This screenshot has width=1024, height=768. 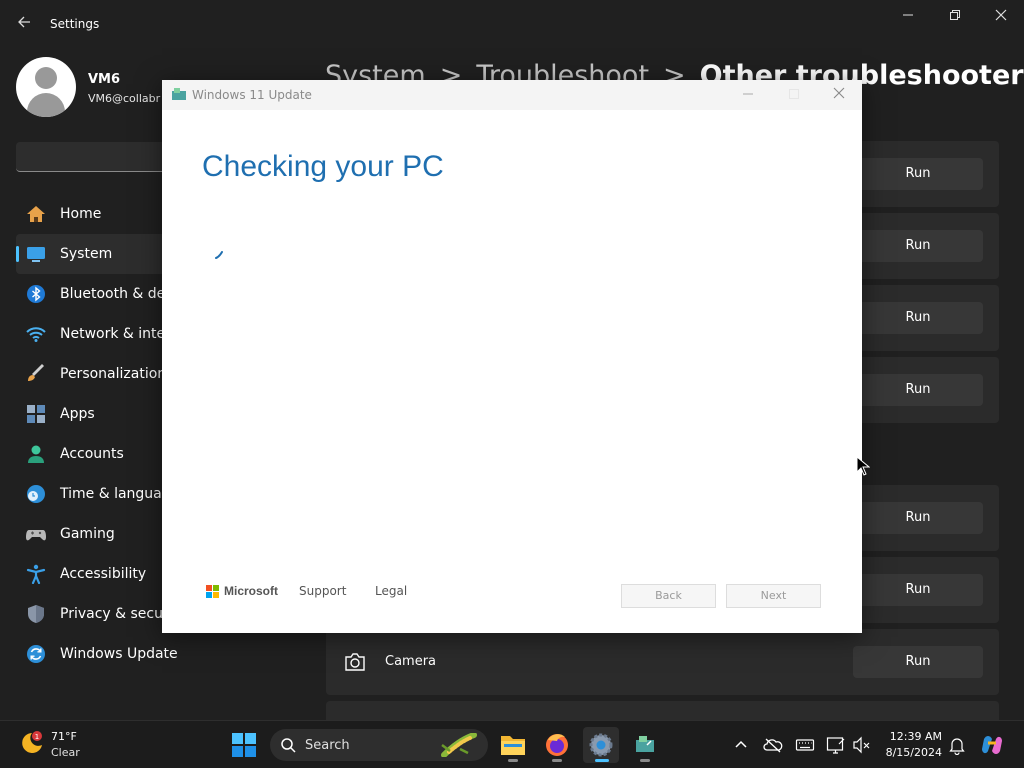 What do you see at coordinates (459, 745) in the screenshot?
I see `corn-highlight-icon` at bounding box center [459, 745].